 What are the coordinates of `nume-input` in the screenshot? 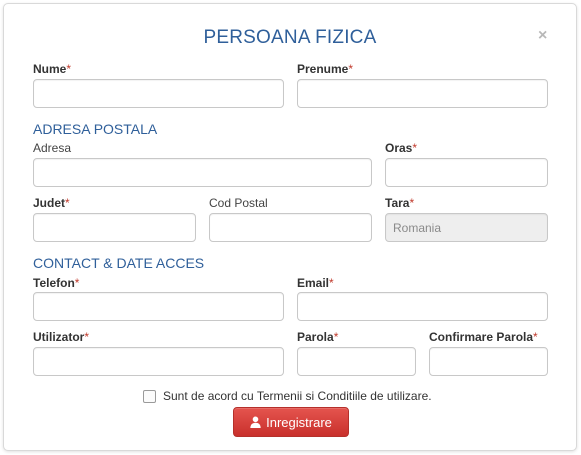 It's located at (158, 93).